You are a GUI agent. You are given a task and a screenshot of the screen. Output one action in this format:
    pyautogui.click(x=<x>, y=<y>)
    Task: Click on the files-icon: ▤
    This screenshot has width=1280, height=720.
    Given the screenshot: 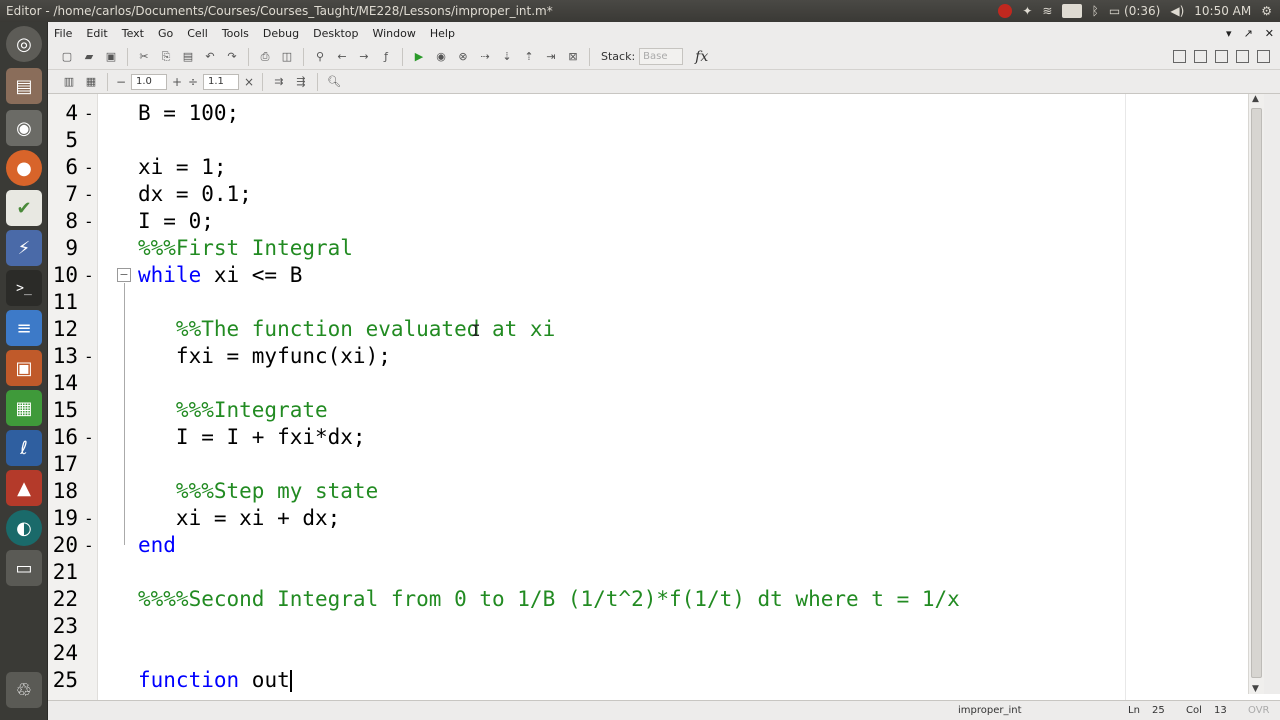 What is the action you would take?
    pyautogui.click(x=24, y=86)
    